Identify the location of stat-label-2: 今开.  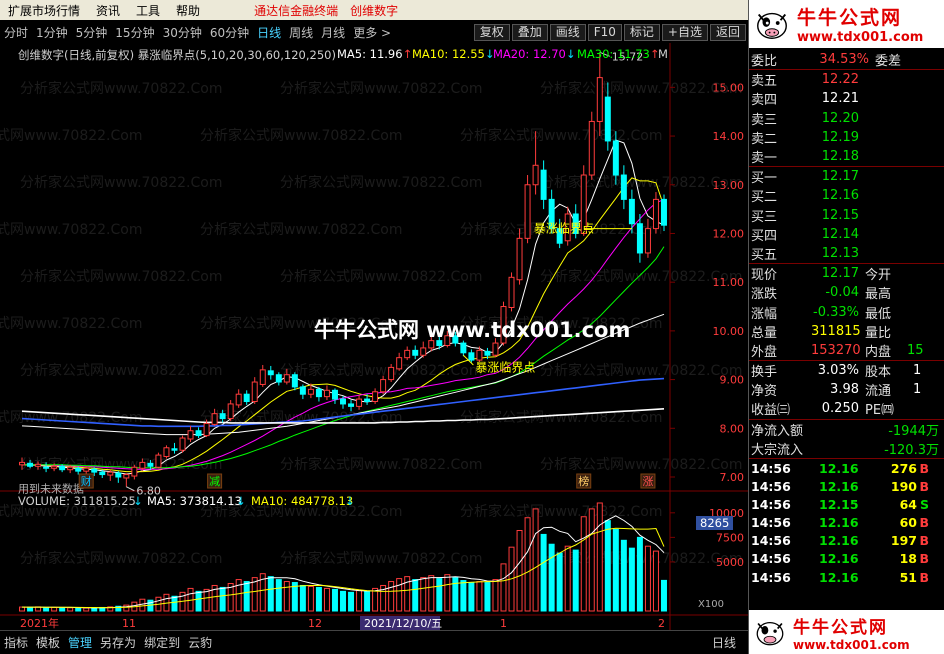
(878, 276).